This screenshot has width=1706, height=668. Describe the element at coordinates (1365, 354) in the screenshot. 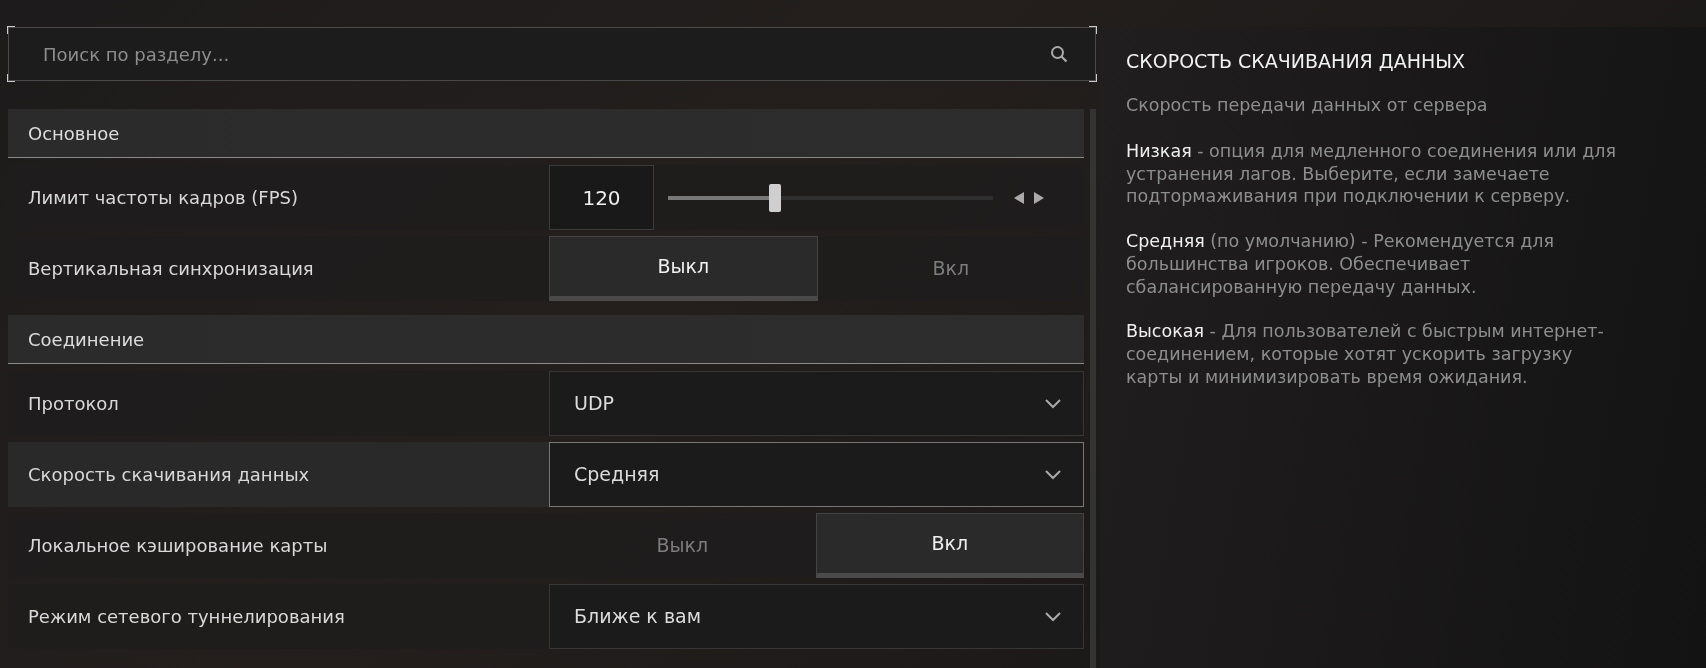

I see `details-paragraph: Высокая - Для пользователей с быстрым интернет-соединением, которые хотят ускорить загрузку карты и минимизировать время ожидания.` at that location.